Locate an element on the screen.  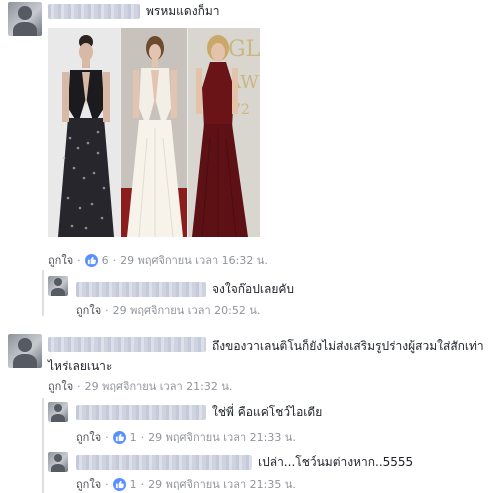
comment-text: พรหมแดงก็มา is located at coordinates (183, 11).